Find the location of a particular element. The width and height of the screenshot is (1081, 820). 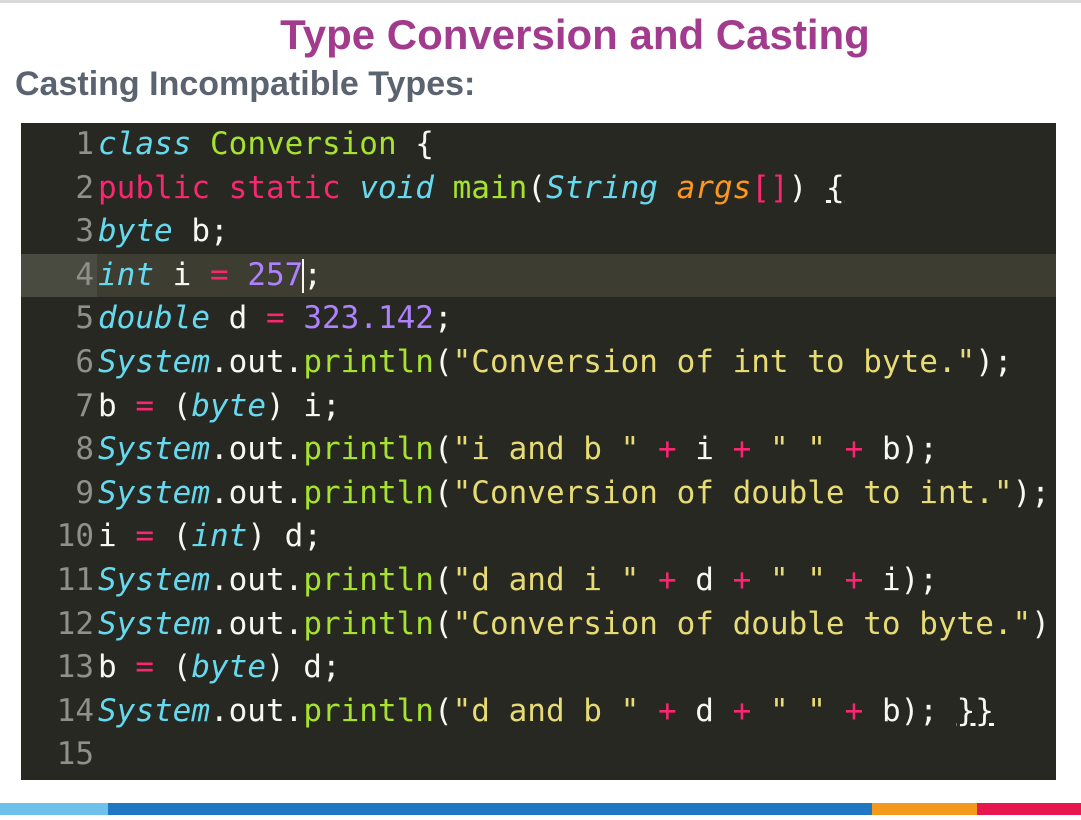

code-line: 15 is located at coordinates (538, 754).